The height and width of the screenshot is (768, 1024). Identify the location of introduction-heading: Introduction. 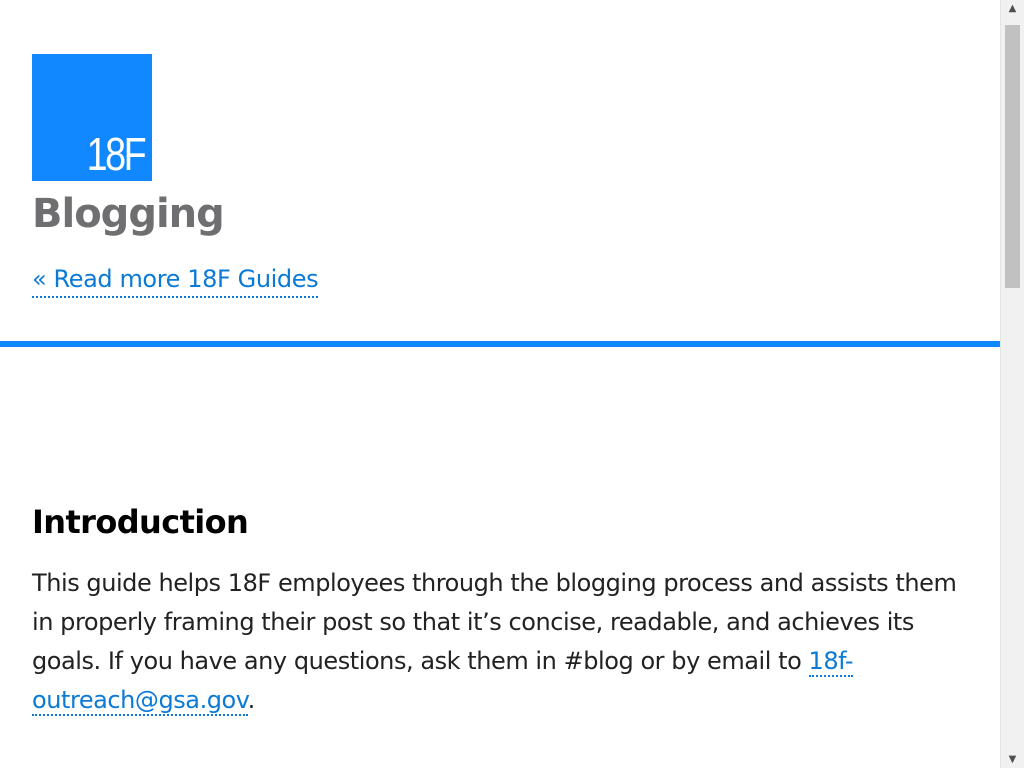
(140, 522).